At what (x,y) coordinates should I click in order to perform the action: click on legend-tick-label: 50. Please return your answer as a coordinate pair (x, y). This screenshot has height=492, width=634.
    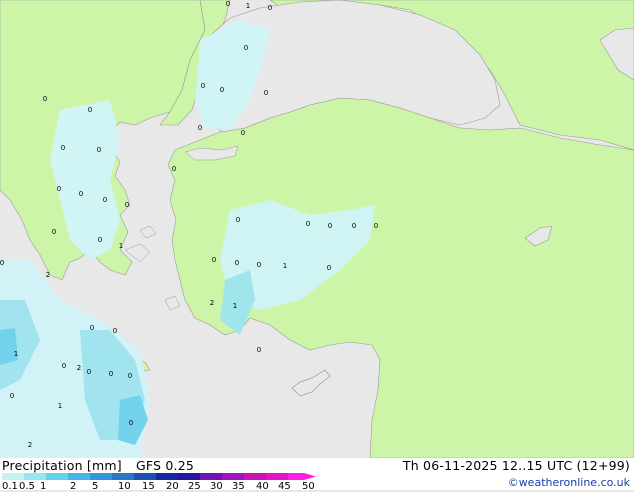
    Looking at the image, I should click on (308, 486).